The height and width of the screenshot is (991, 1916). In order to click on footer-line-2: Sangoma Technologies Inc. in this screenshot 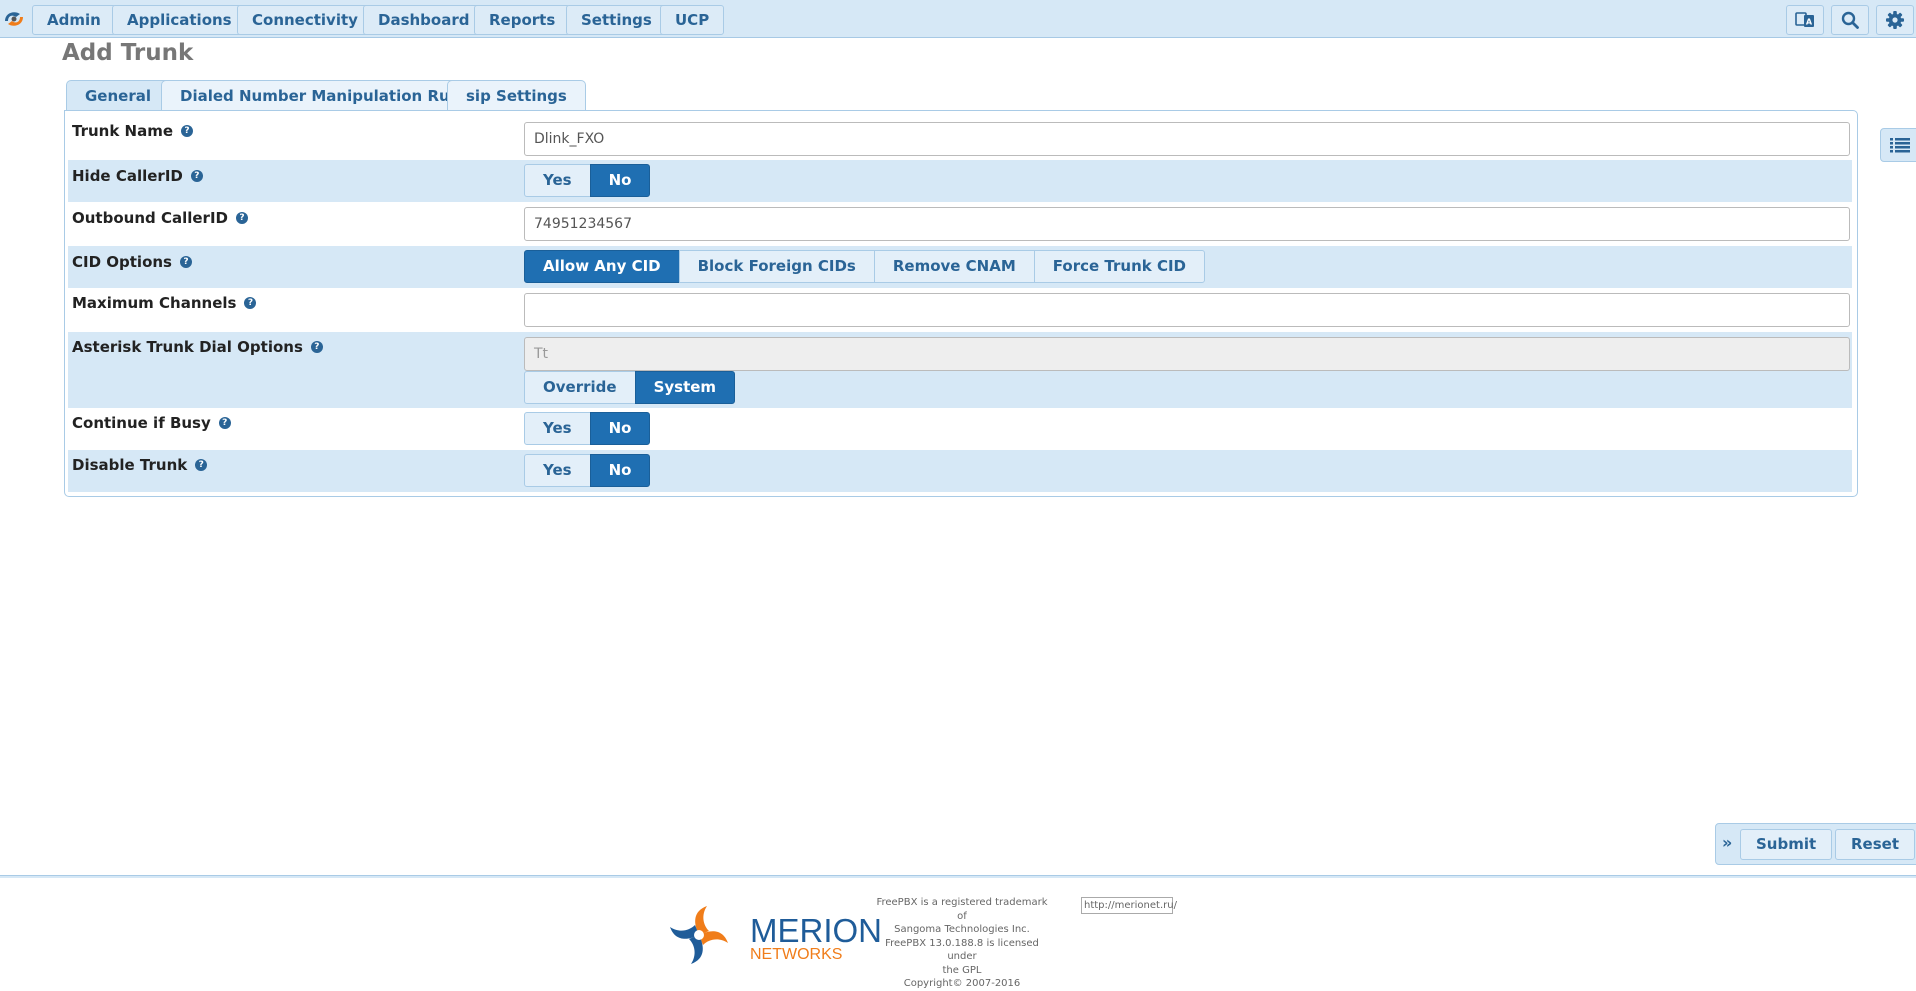, I will do `click(962, 929)`.